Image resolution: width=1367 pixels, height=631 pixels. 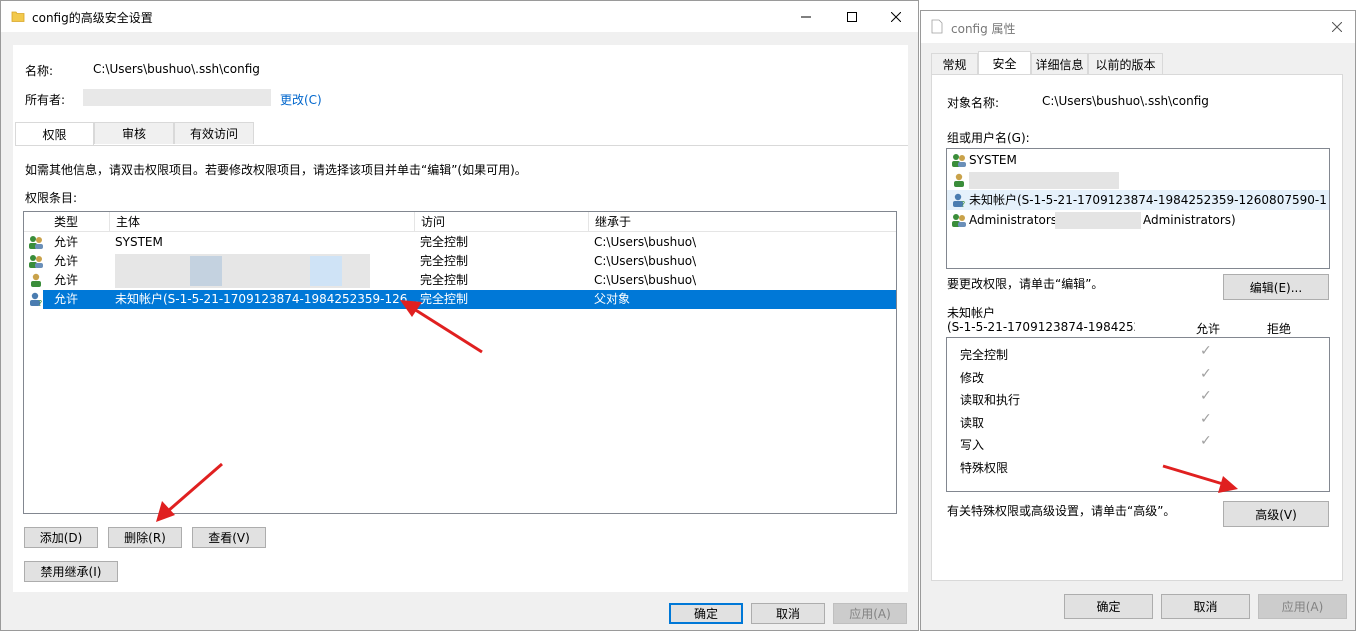 I want to click on arrow-to-advanced-button, so click(x=1200, y=478).